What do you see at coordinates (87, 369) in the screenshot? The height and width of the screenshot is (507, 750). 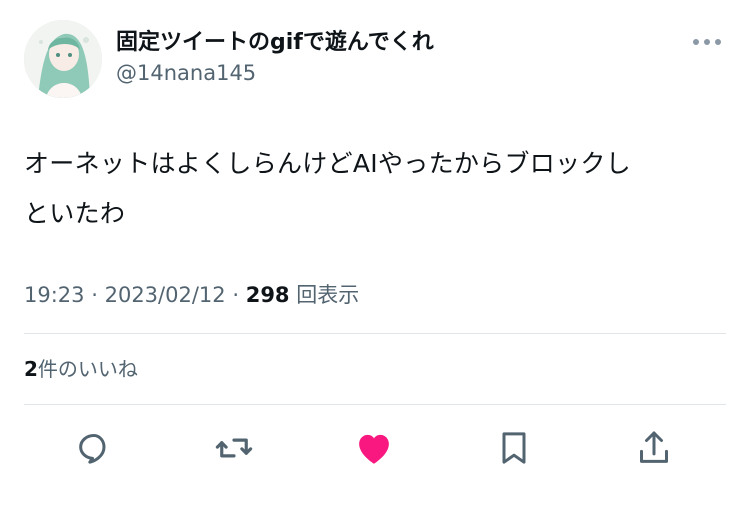 I see `likes-label: 件のいいね` at bounding box center [87, 369].